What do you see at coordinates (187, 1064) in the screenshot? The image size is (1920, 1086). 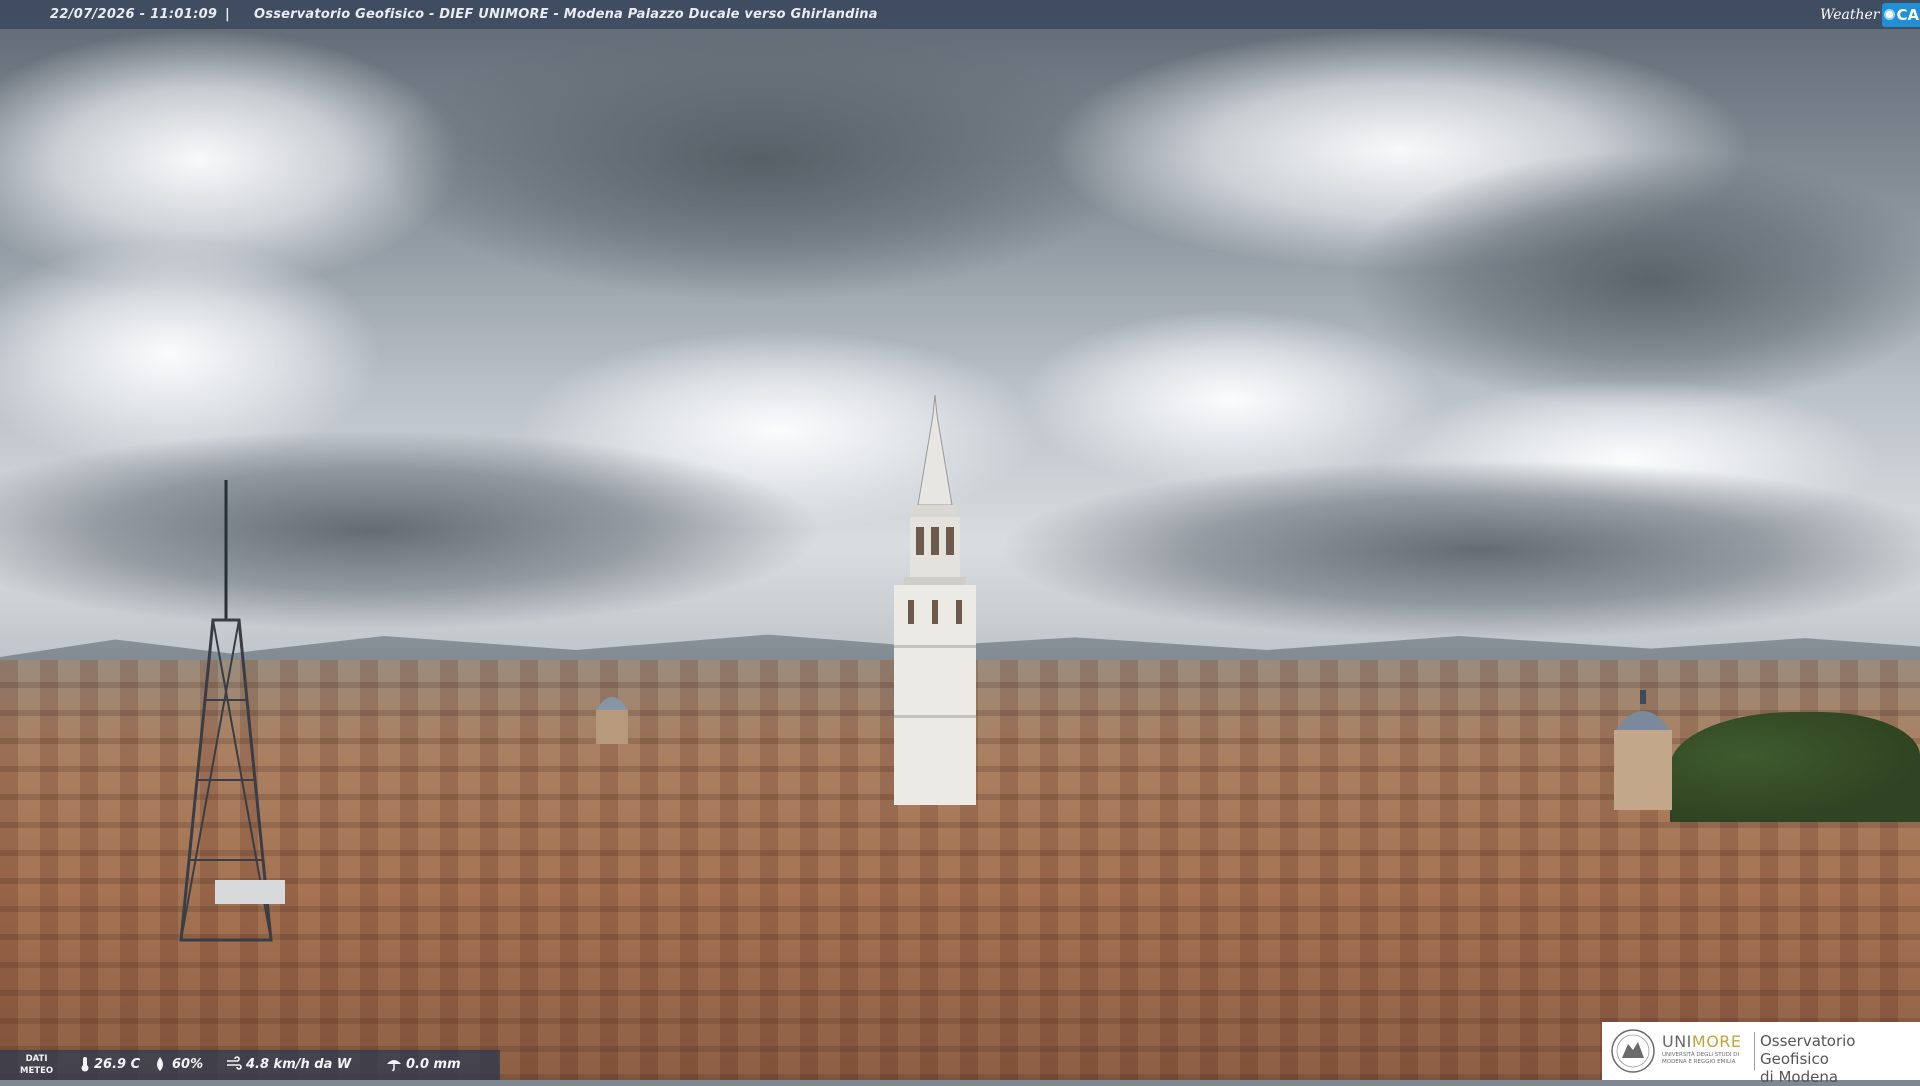 I see `humidity-value: 60%` at bounding box center [187, 1064].